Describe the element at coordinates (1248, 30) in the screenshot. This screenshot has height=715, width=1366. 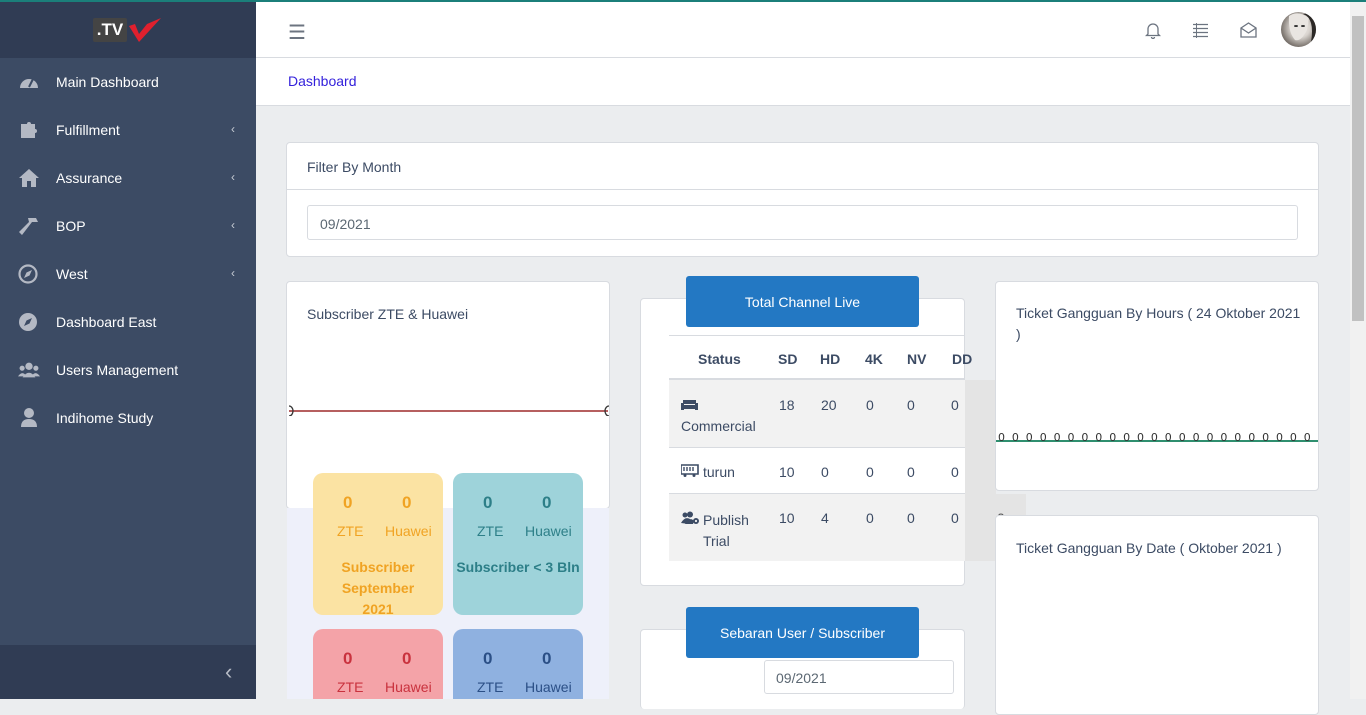
I see `envelope-open-icon` at that location.